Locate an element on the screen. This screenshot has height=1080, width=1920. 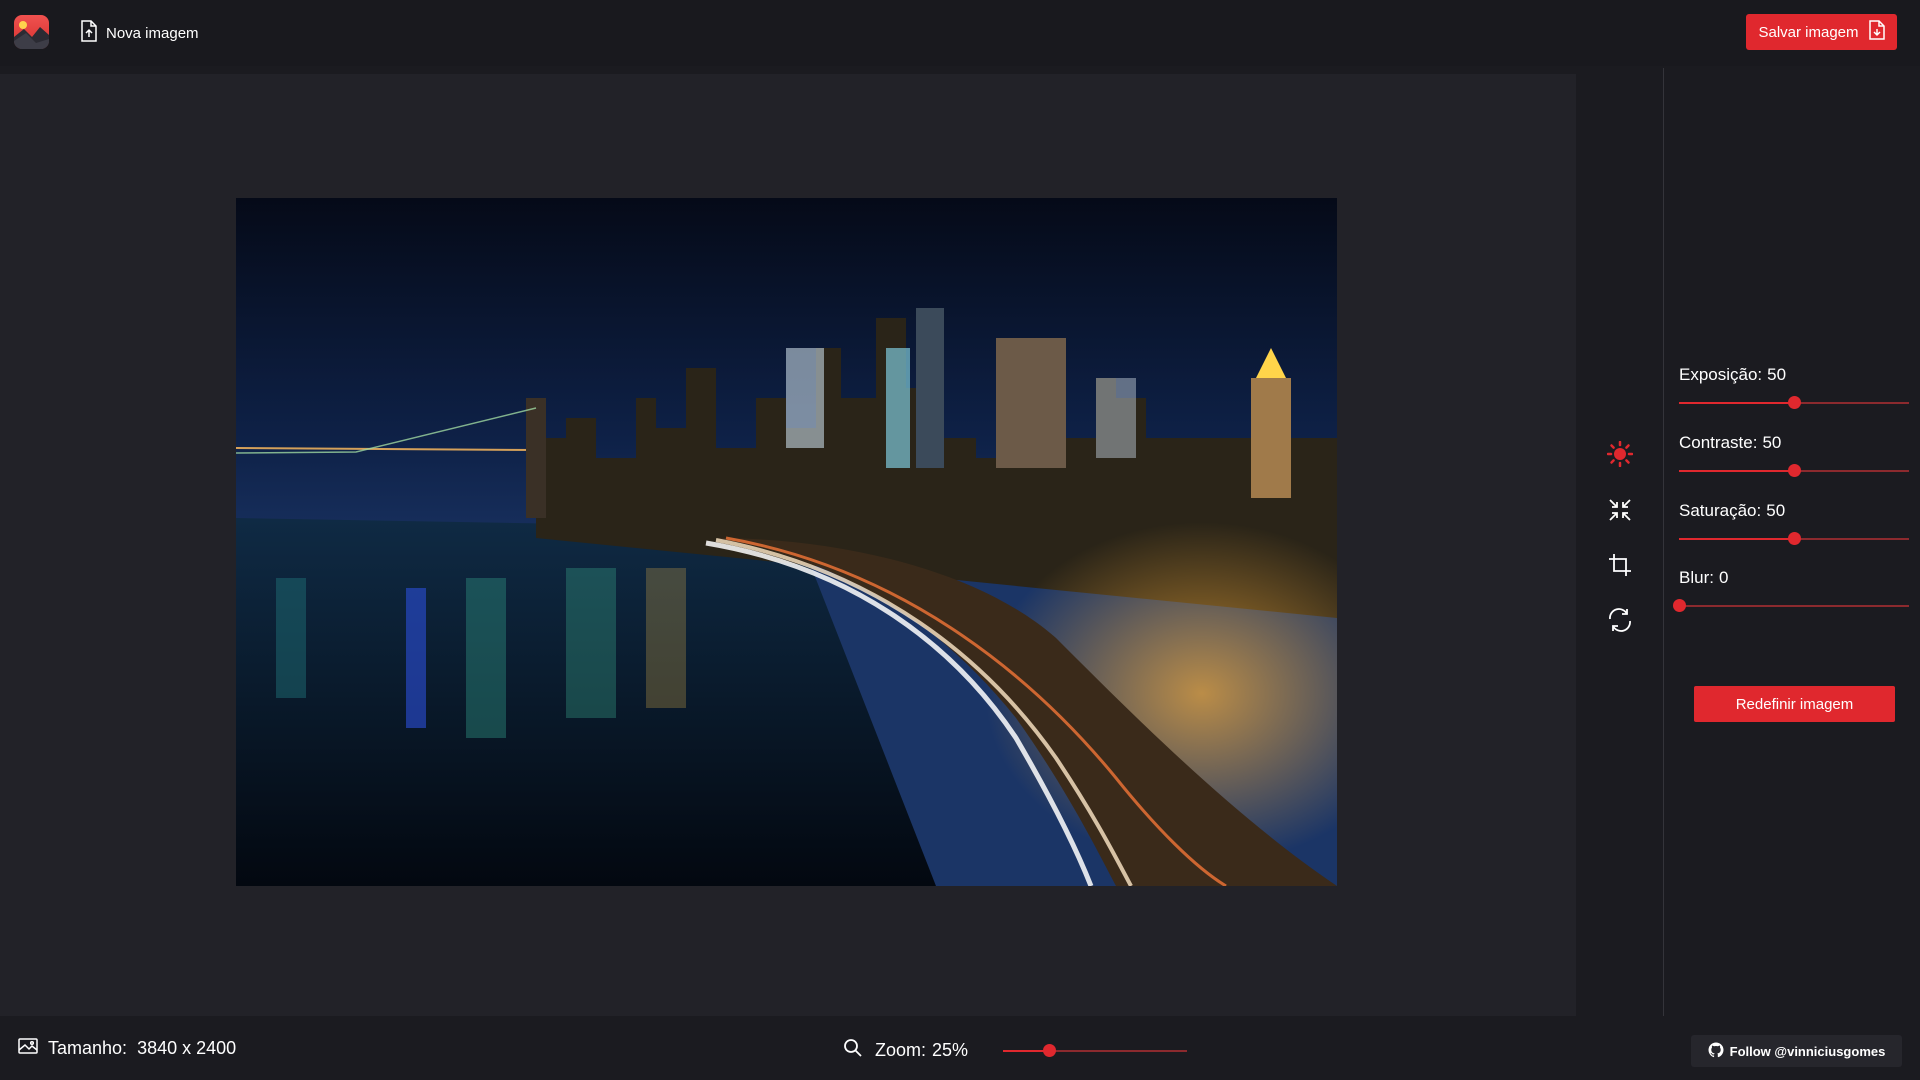
crop-icon is located at coordinates (1620, 567).